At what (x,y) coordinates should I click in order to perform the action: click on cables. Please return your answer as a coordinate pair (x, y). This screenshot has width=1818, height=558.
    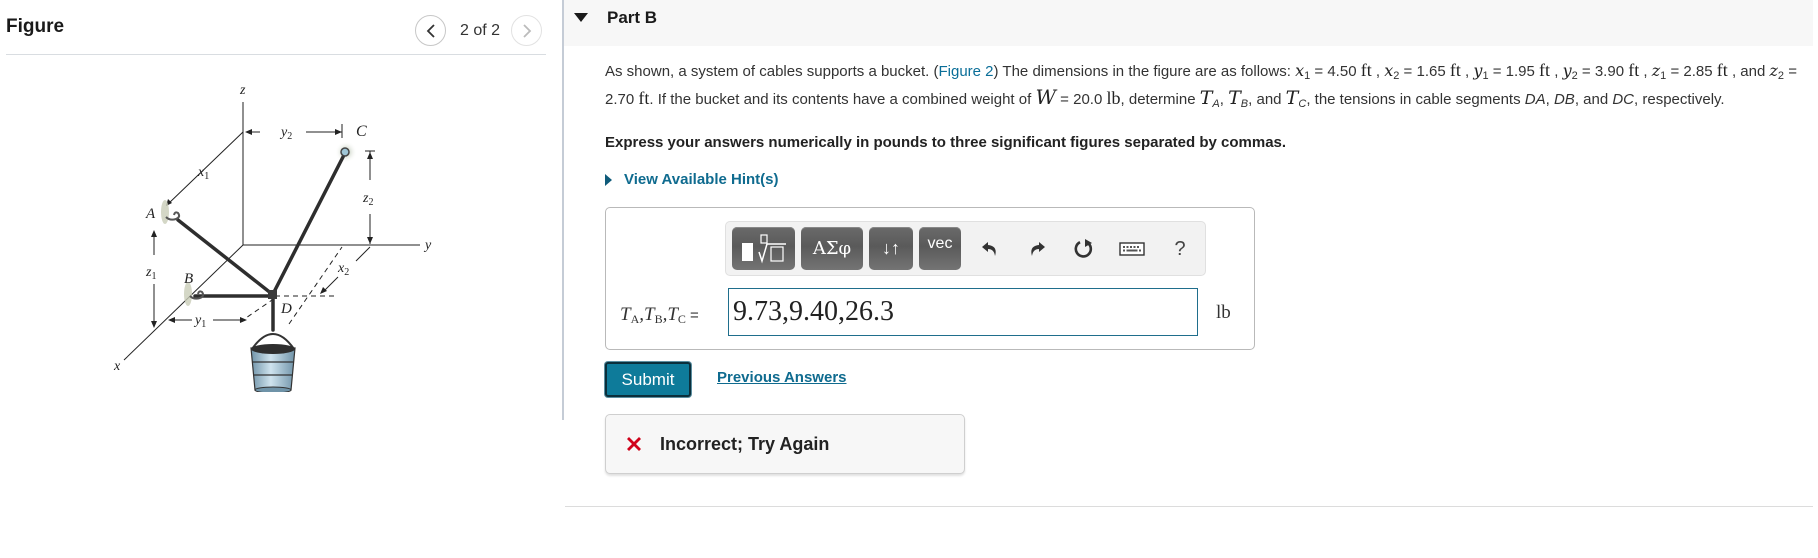
    Looking at the image, I should click on (261, 242).